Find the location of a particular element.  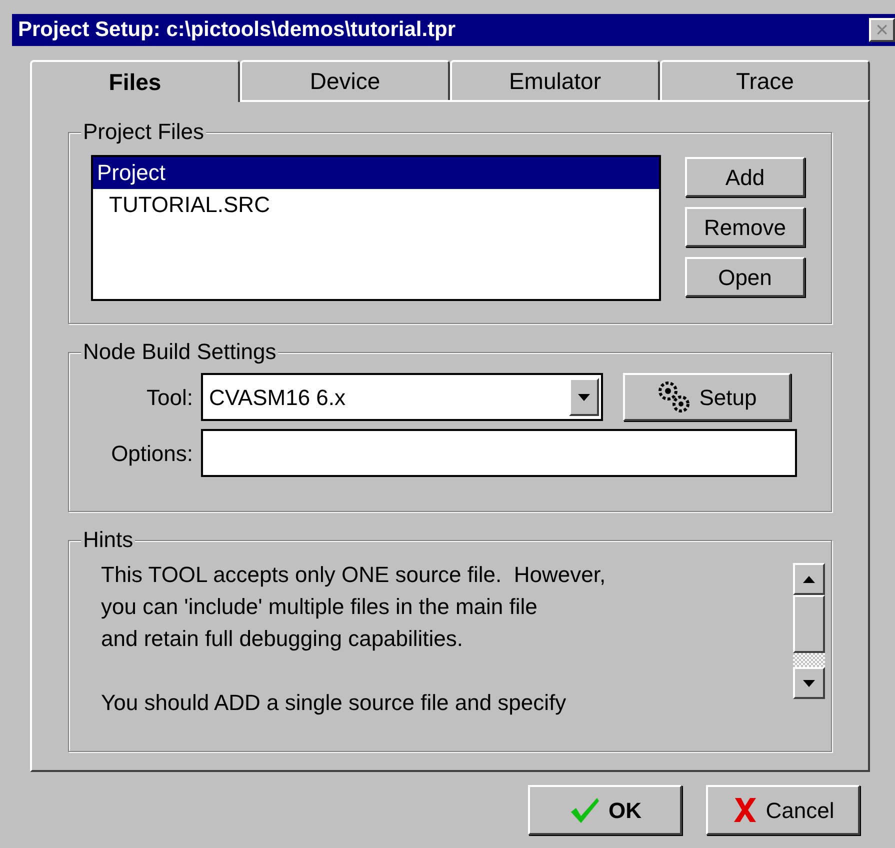

ok-button: OK is located at coordinates (605, 810).